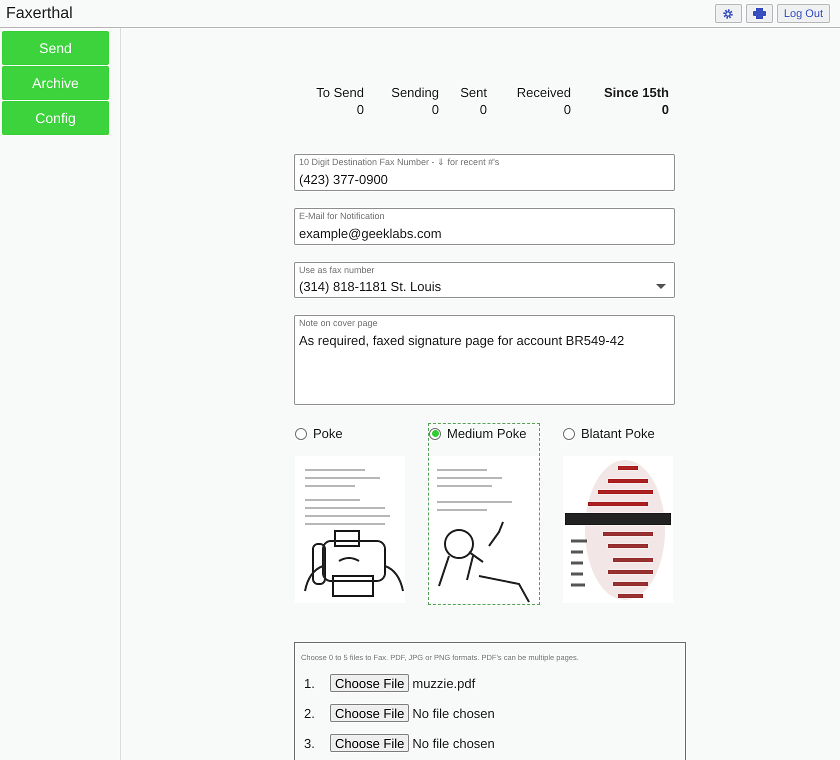  What do you see at coordinates (473, 92) in the screenshot?
I see `stat-label: Sent` at bounding box center [473, 92].